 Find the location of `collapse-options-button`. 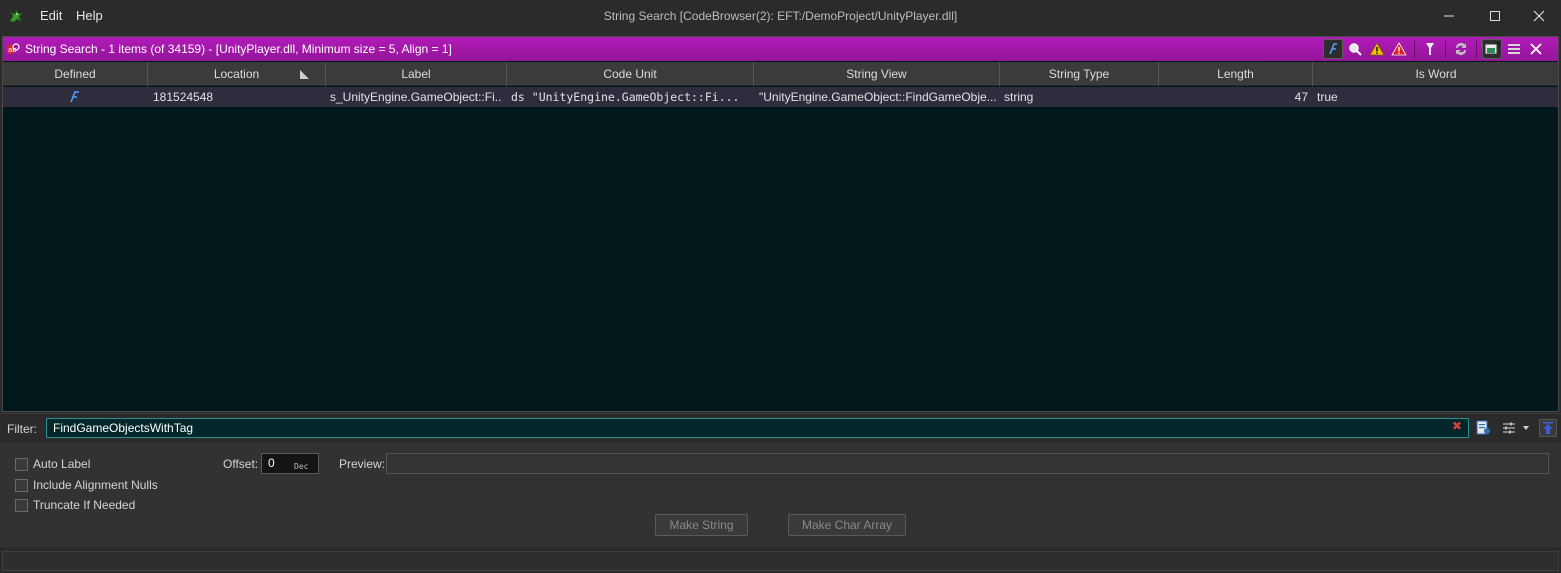

collapse-options-button is located at coordinates (1548, 428).